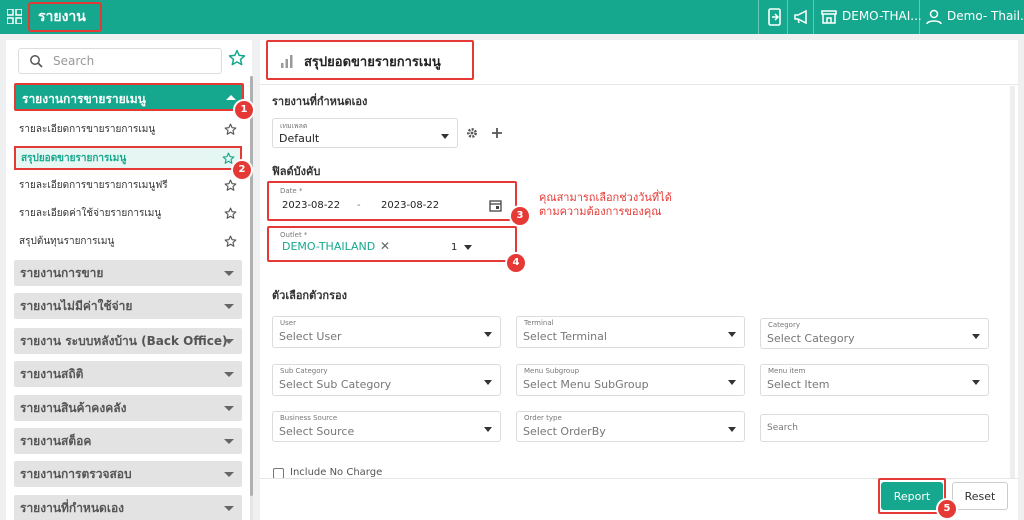  Describe the element at coordinates (128, 507) in the screenshot. I see `sidebar-group-custom: รายงานที่กำหนดเอง` at that location.